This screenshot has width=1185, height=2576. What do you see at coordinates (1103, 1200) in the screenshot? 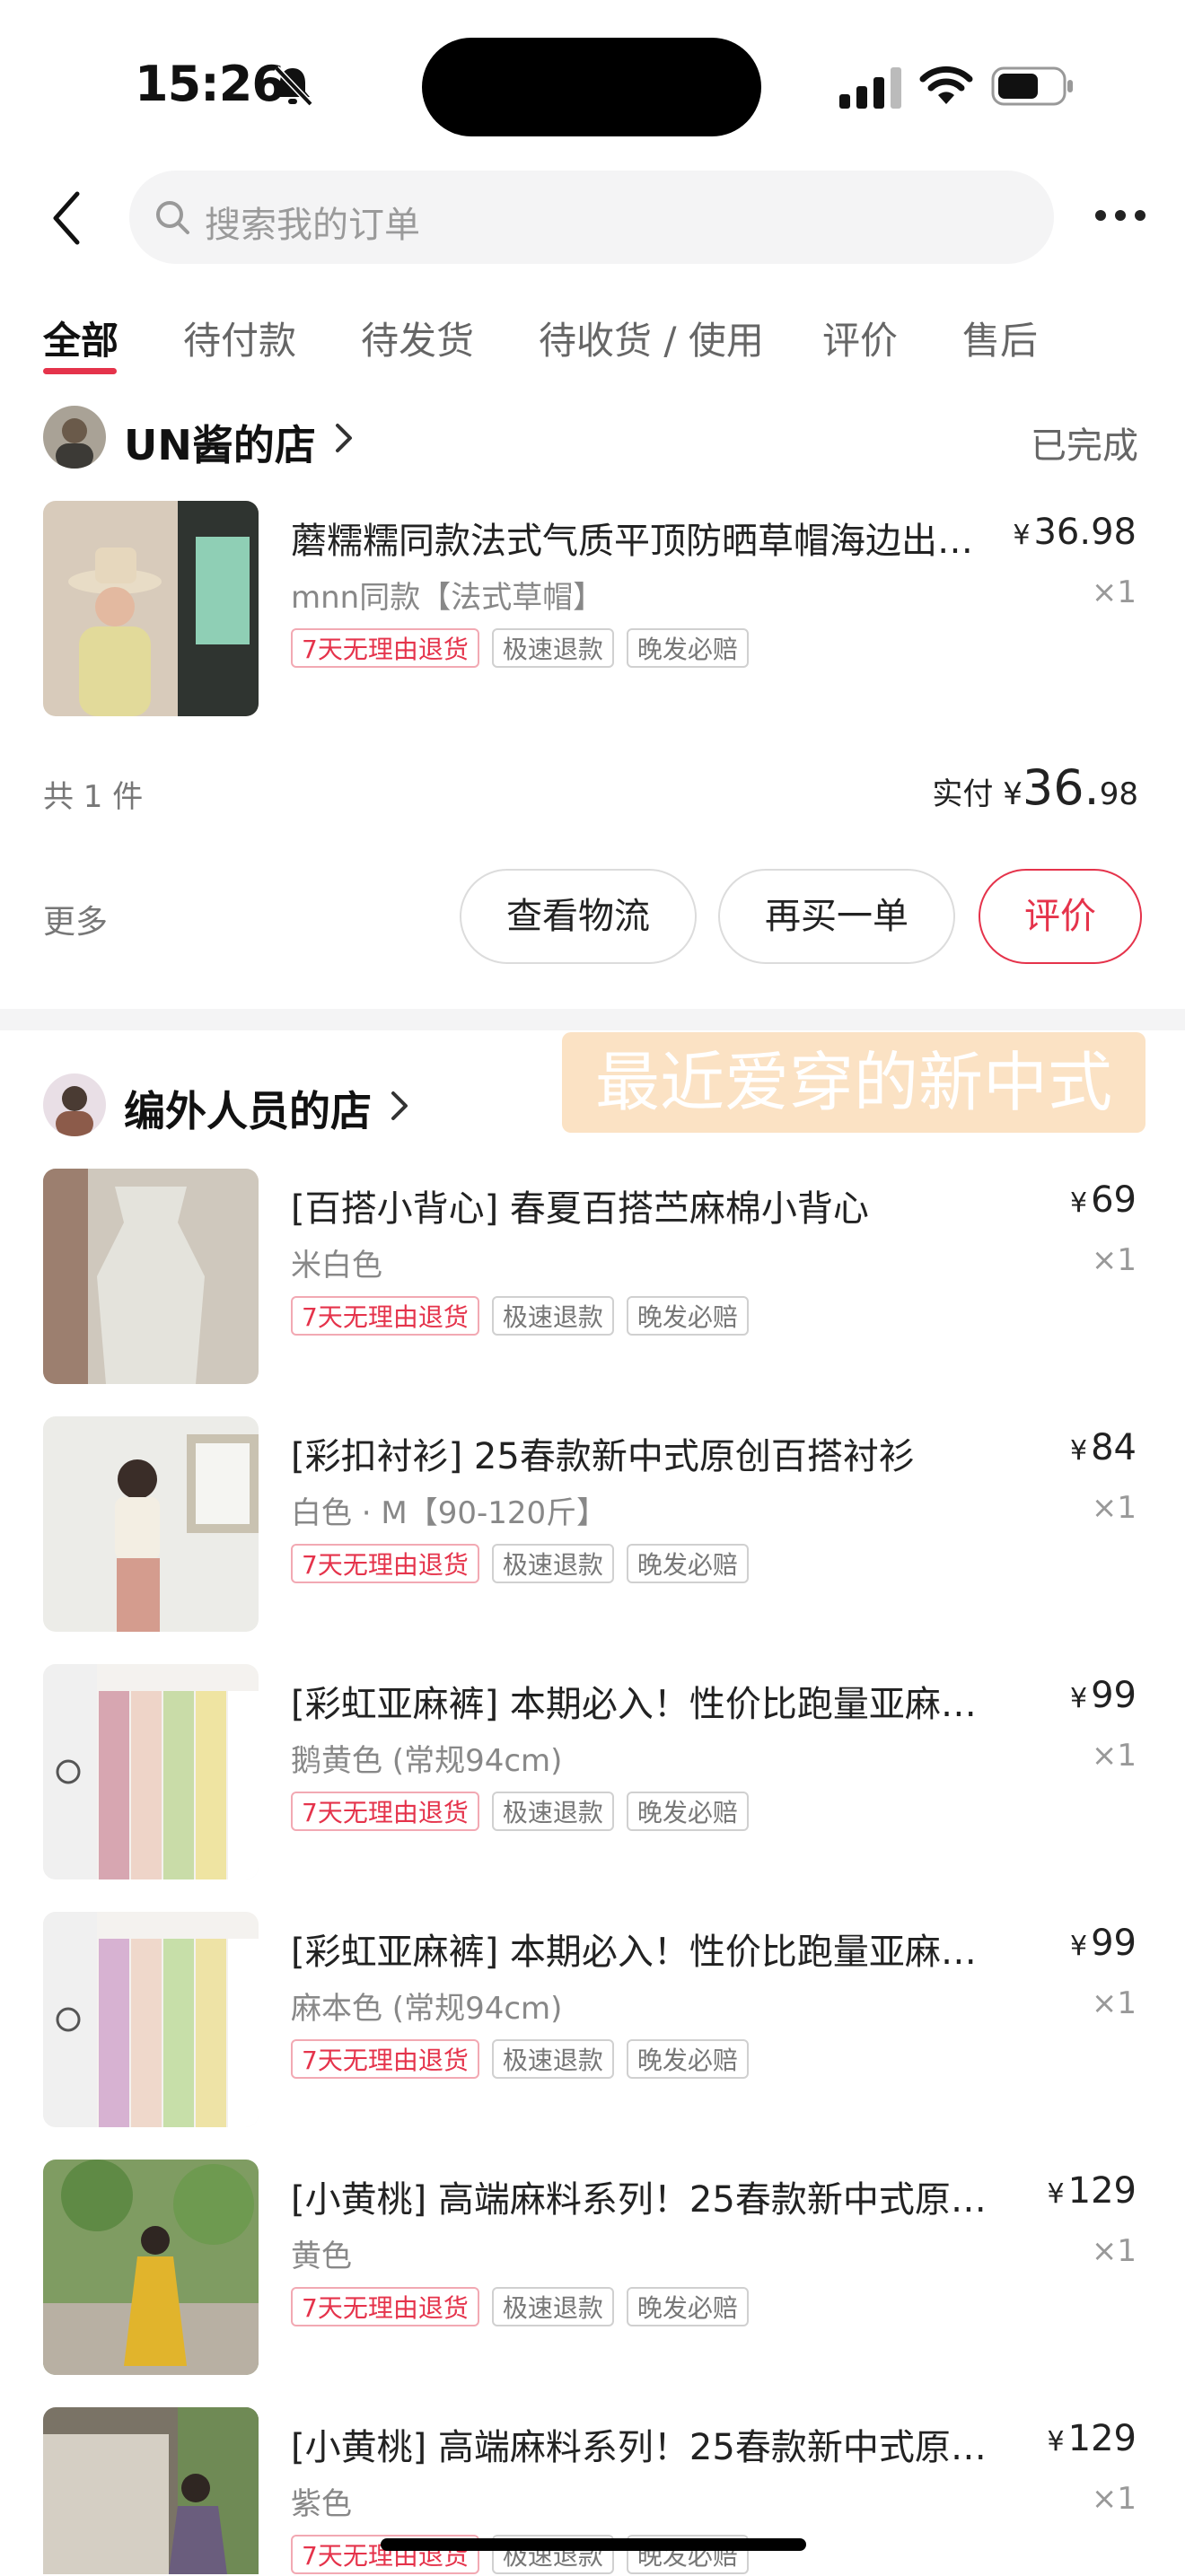
I see `product-price: ¥69` at bounding box center [1103, 1200].